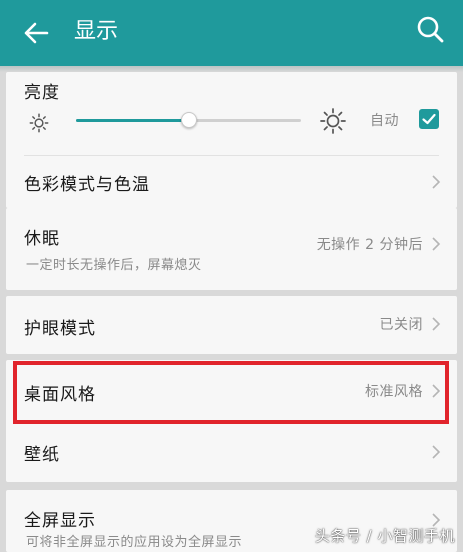  What do you see at coordinates (42, 93) in the screenshot?
I see `brightness-label: 亮度` at bounding box center [42, 93].